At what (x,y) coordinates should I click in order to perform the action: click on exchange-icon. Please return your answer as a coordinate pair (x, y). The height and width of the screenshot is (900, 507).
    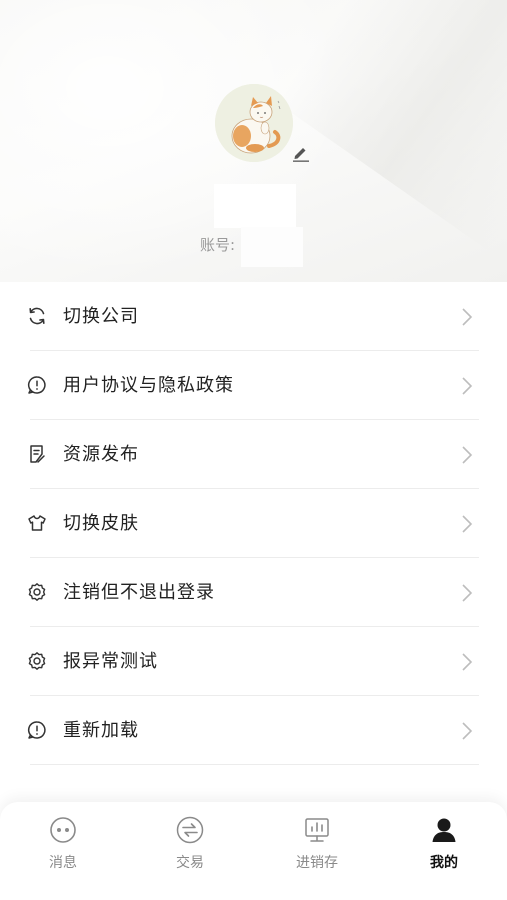
    Looking at the image, I should click on (190, 830).